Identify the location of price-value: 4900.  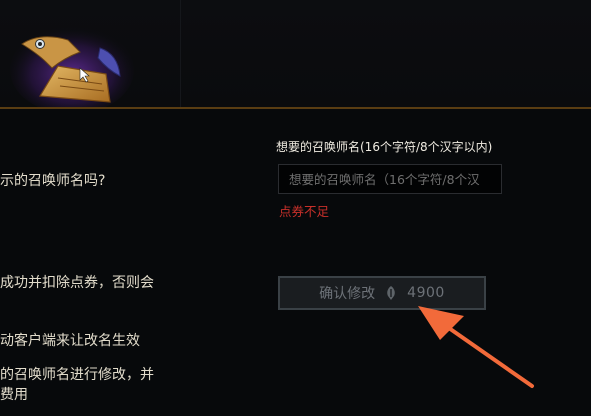
(426, 293).